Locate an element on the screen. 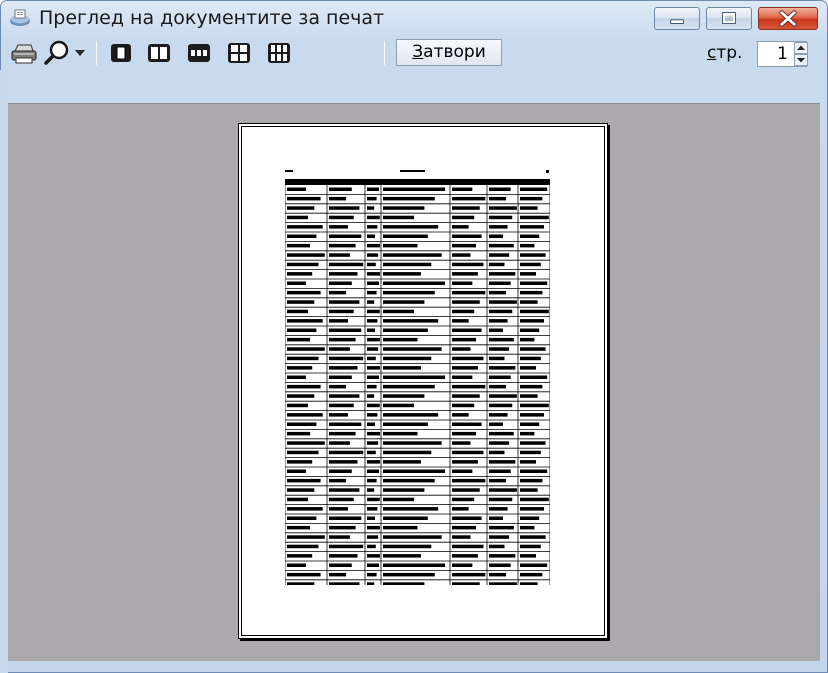 This screenshot has width=828, height=673. page-label: стр. is located at coordinates (724, 53).